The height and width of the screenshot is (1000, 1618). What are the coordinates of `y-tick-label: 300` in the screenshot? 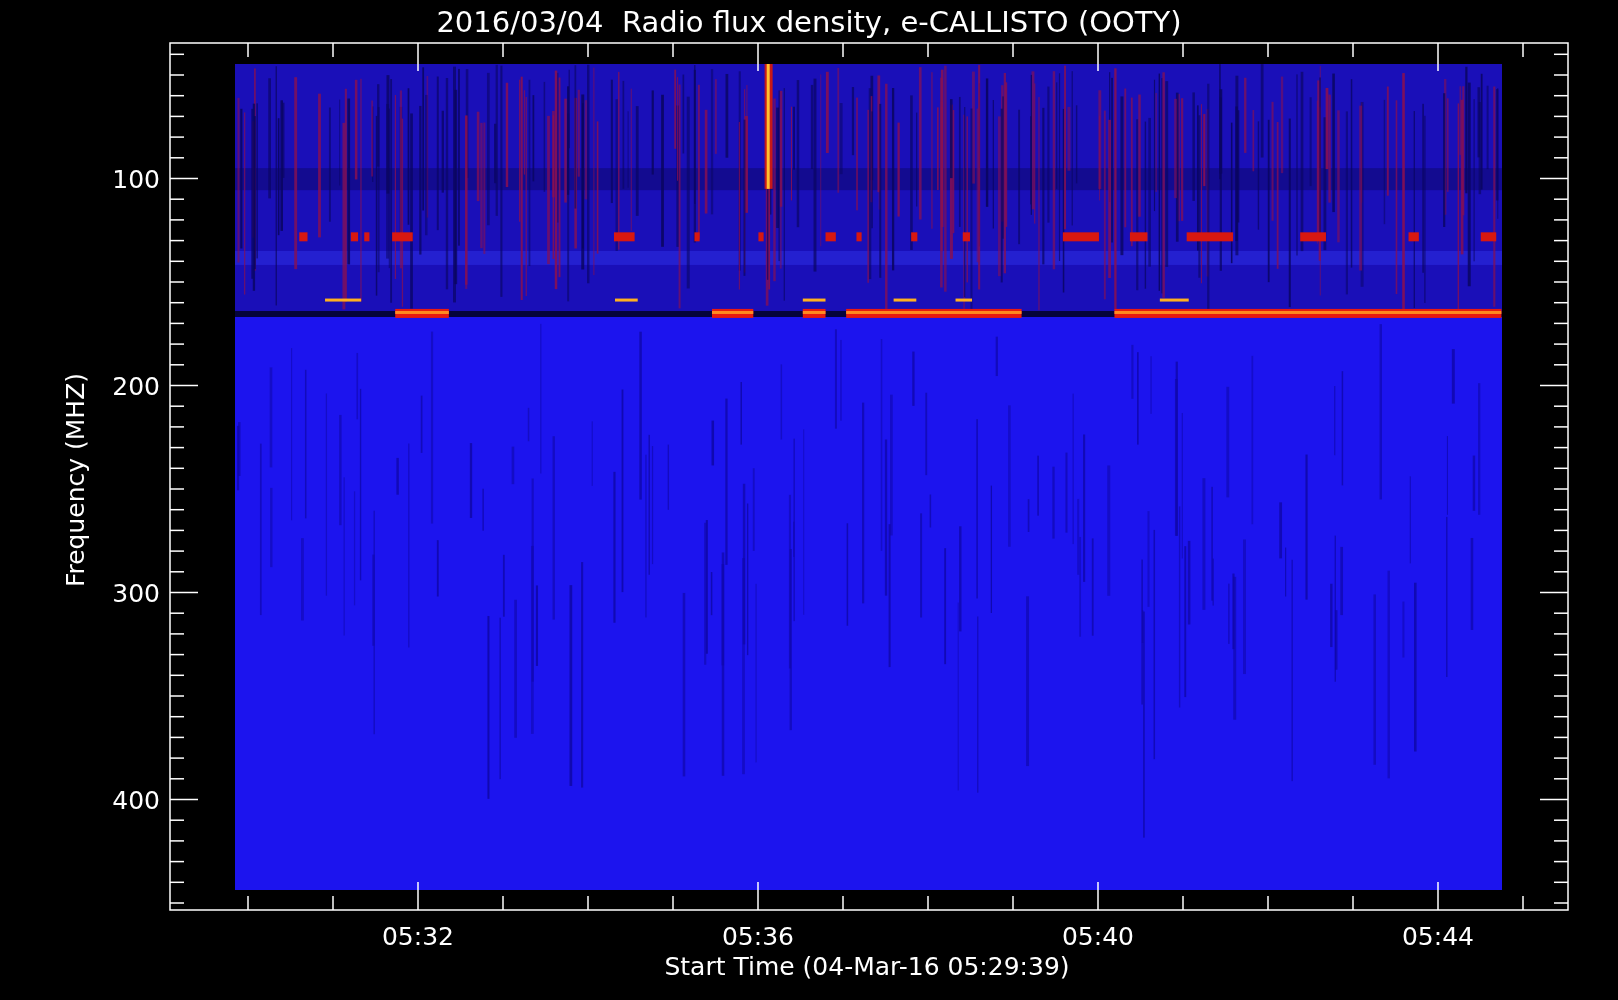 It's located at (136, 593).